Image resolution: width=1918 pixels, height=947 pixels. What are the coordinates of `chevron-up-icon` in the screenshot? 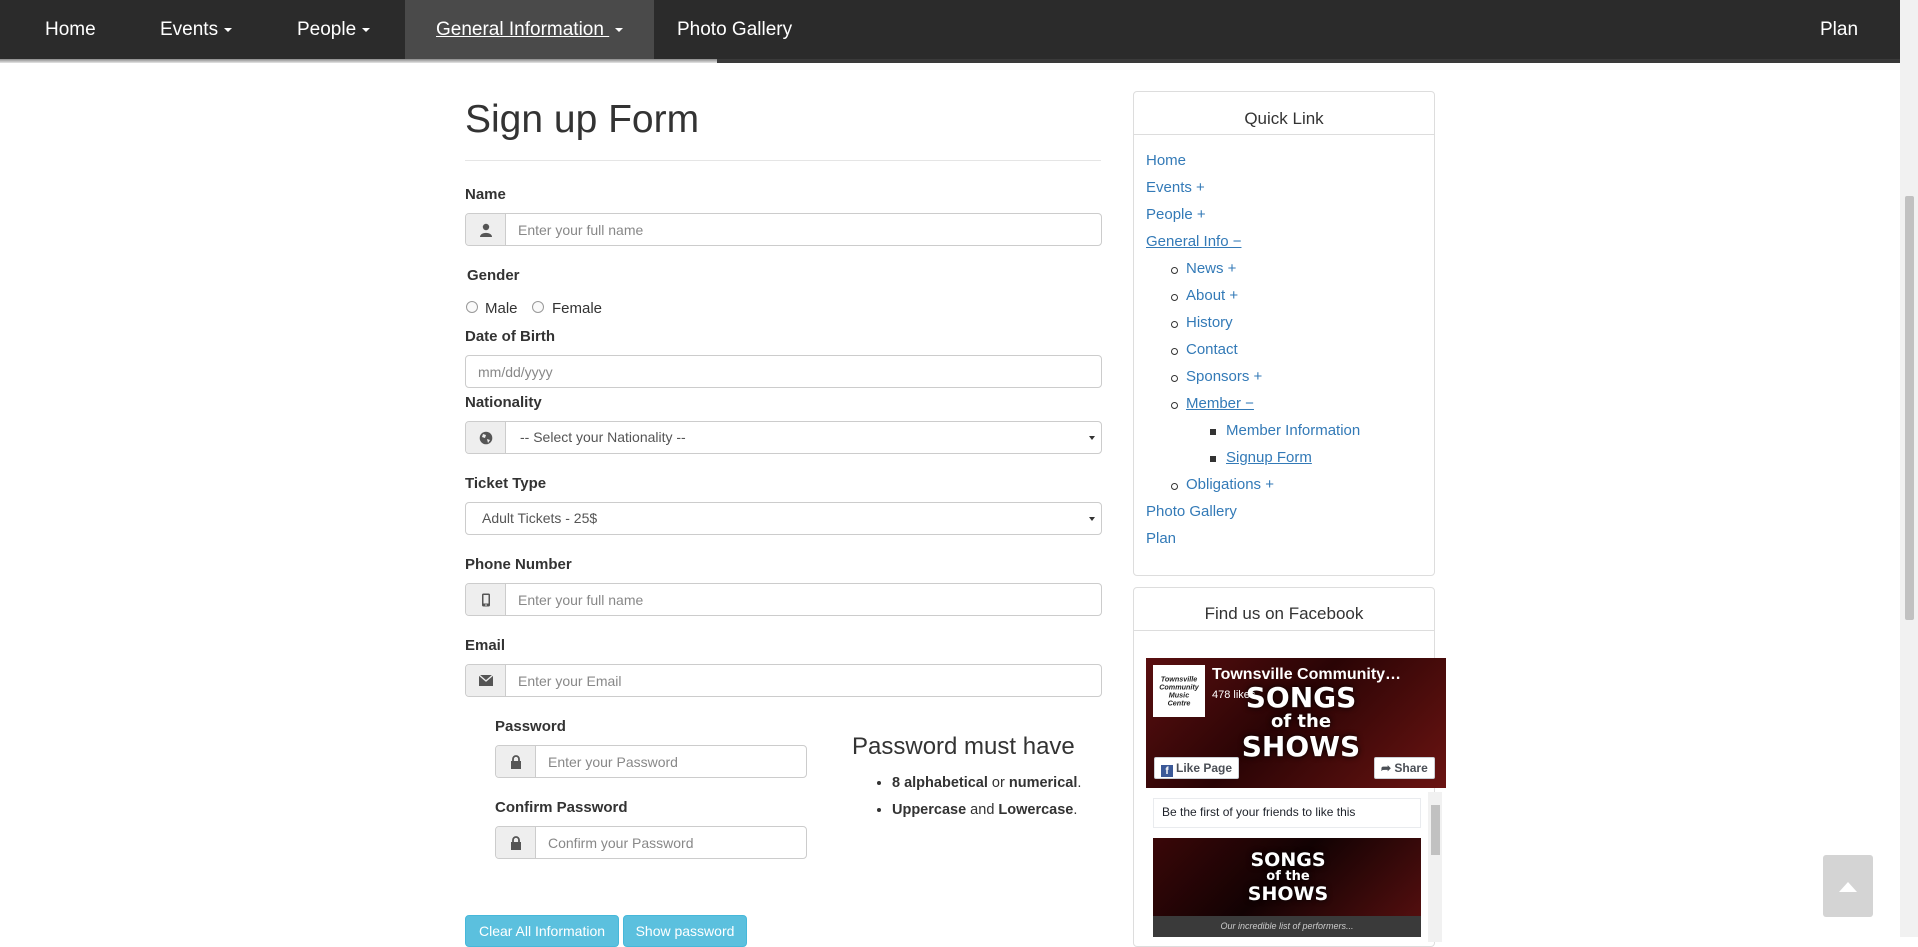 It's located at (1848, 886).